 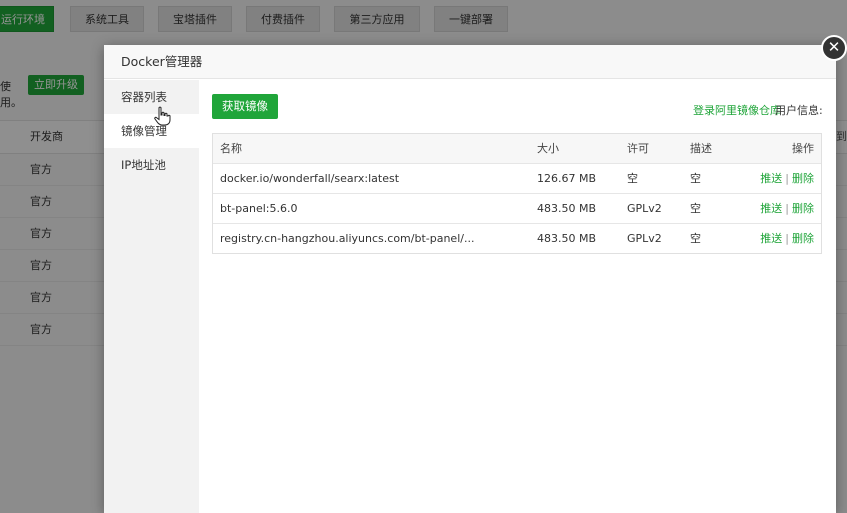 What do you see at coordinates (517, 149) in the screenshot?
I see `image-table-header: 名称 大小 许可 描述 操作` at bounding box center [517, 149].